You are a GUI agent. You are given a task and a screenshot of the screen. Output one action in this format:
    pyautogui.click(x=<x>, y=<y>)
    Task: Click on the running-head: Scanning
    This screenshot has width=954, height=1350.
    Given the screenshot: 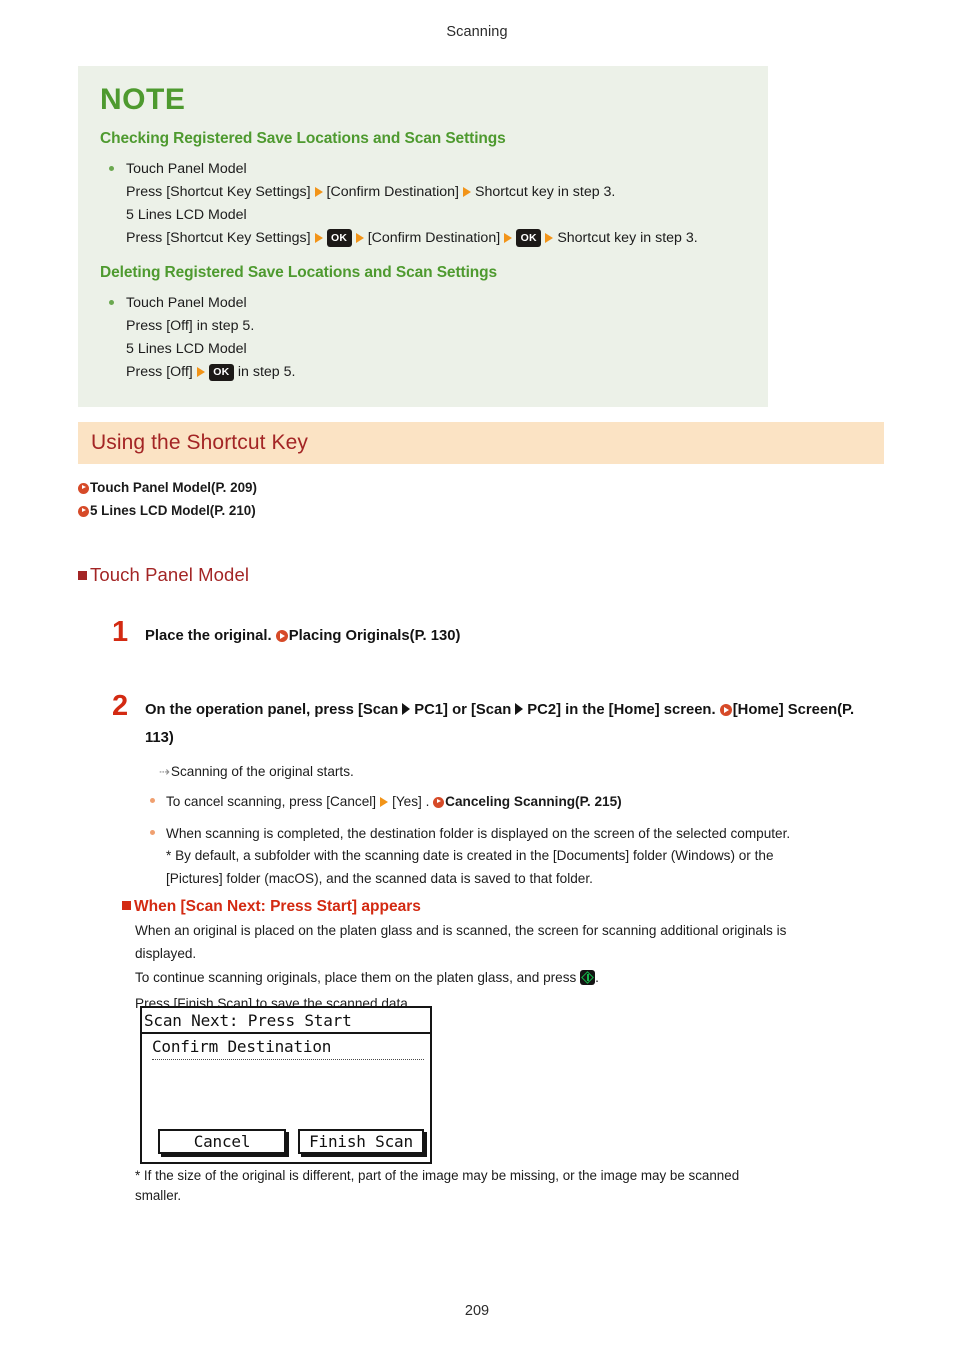 What is the action you would take?
    pyautogui.click(x=477, y=32)
    